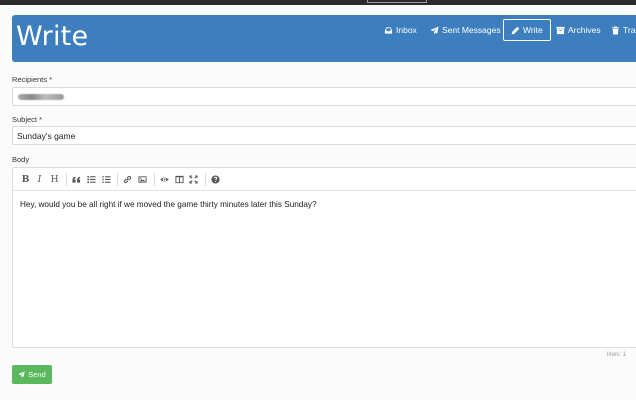  I want to click on nav-write: Write, so click(527, 30).